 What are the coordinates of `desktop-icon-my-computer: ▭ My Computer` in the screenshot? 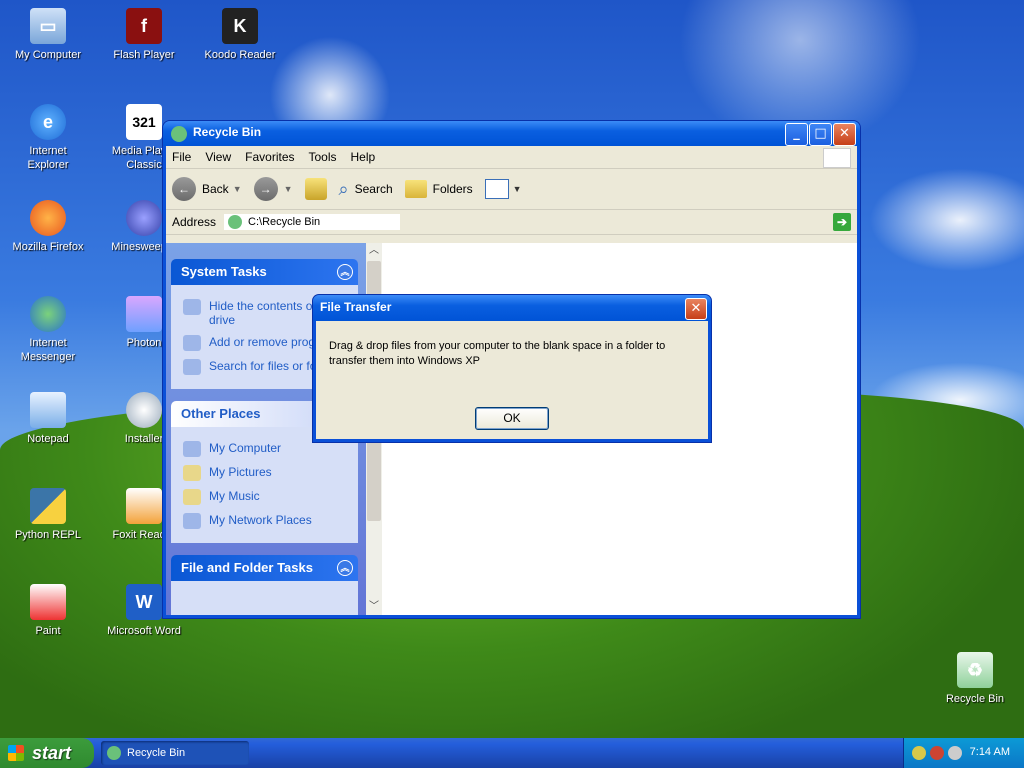 It's located at (48, 35).